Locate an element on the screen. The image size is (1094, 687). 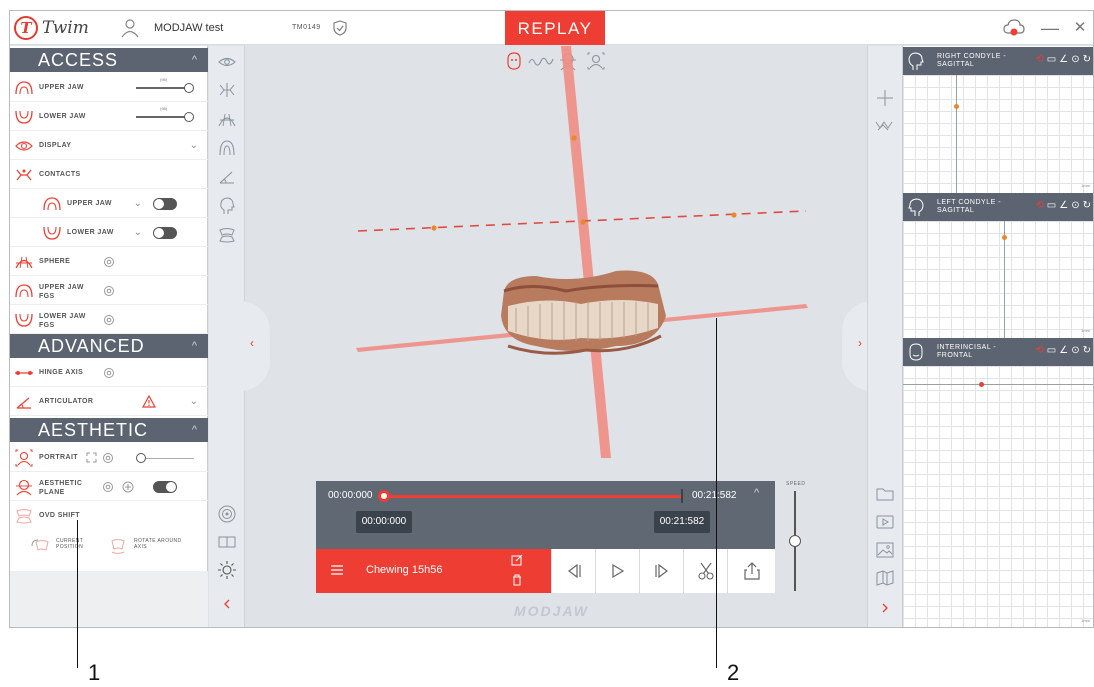
video-icon is located at coordinates (885, 522).